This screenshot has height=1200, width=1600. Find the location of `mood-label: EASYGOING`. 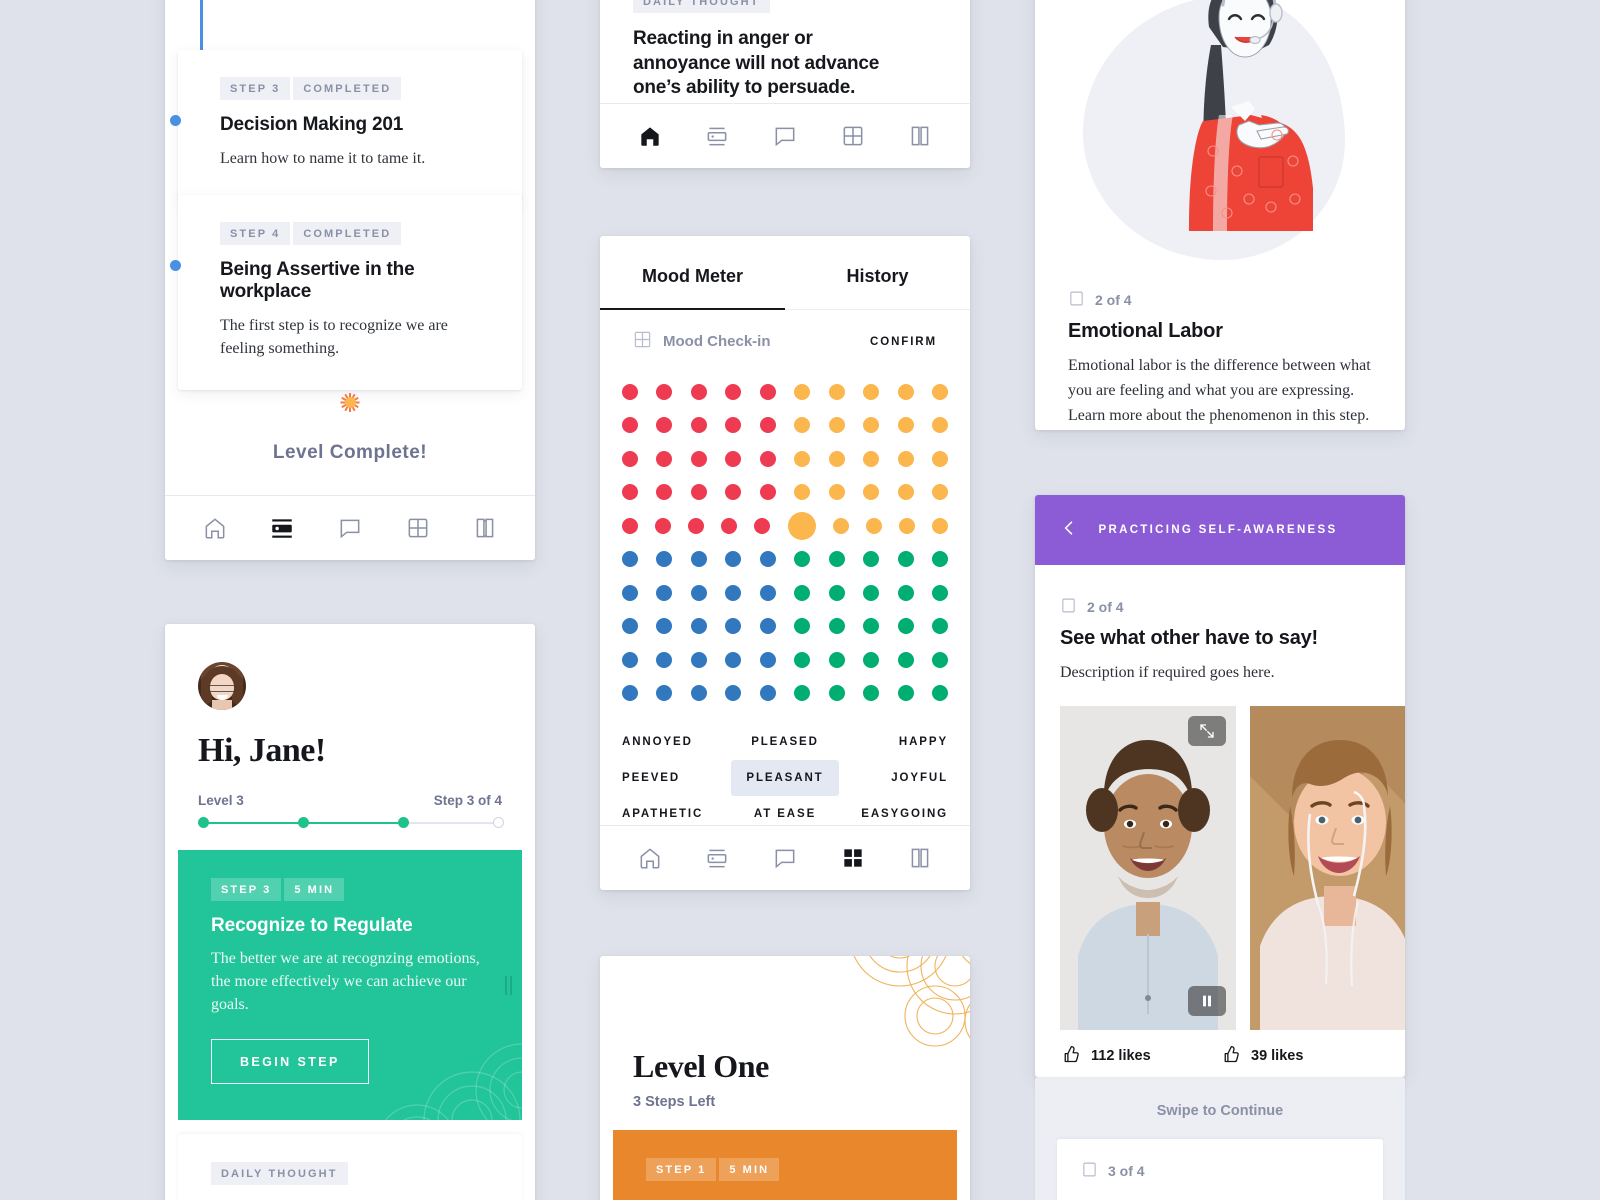

mood-label: EASYGOING is located at coordinates (893, 814).